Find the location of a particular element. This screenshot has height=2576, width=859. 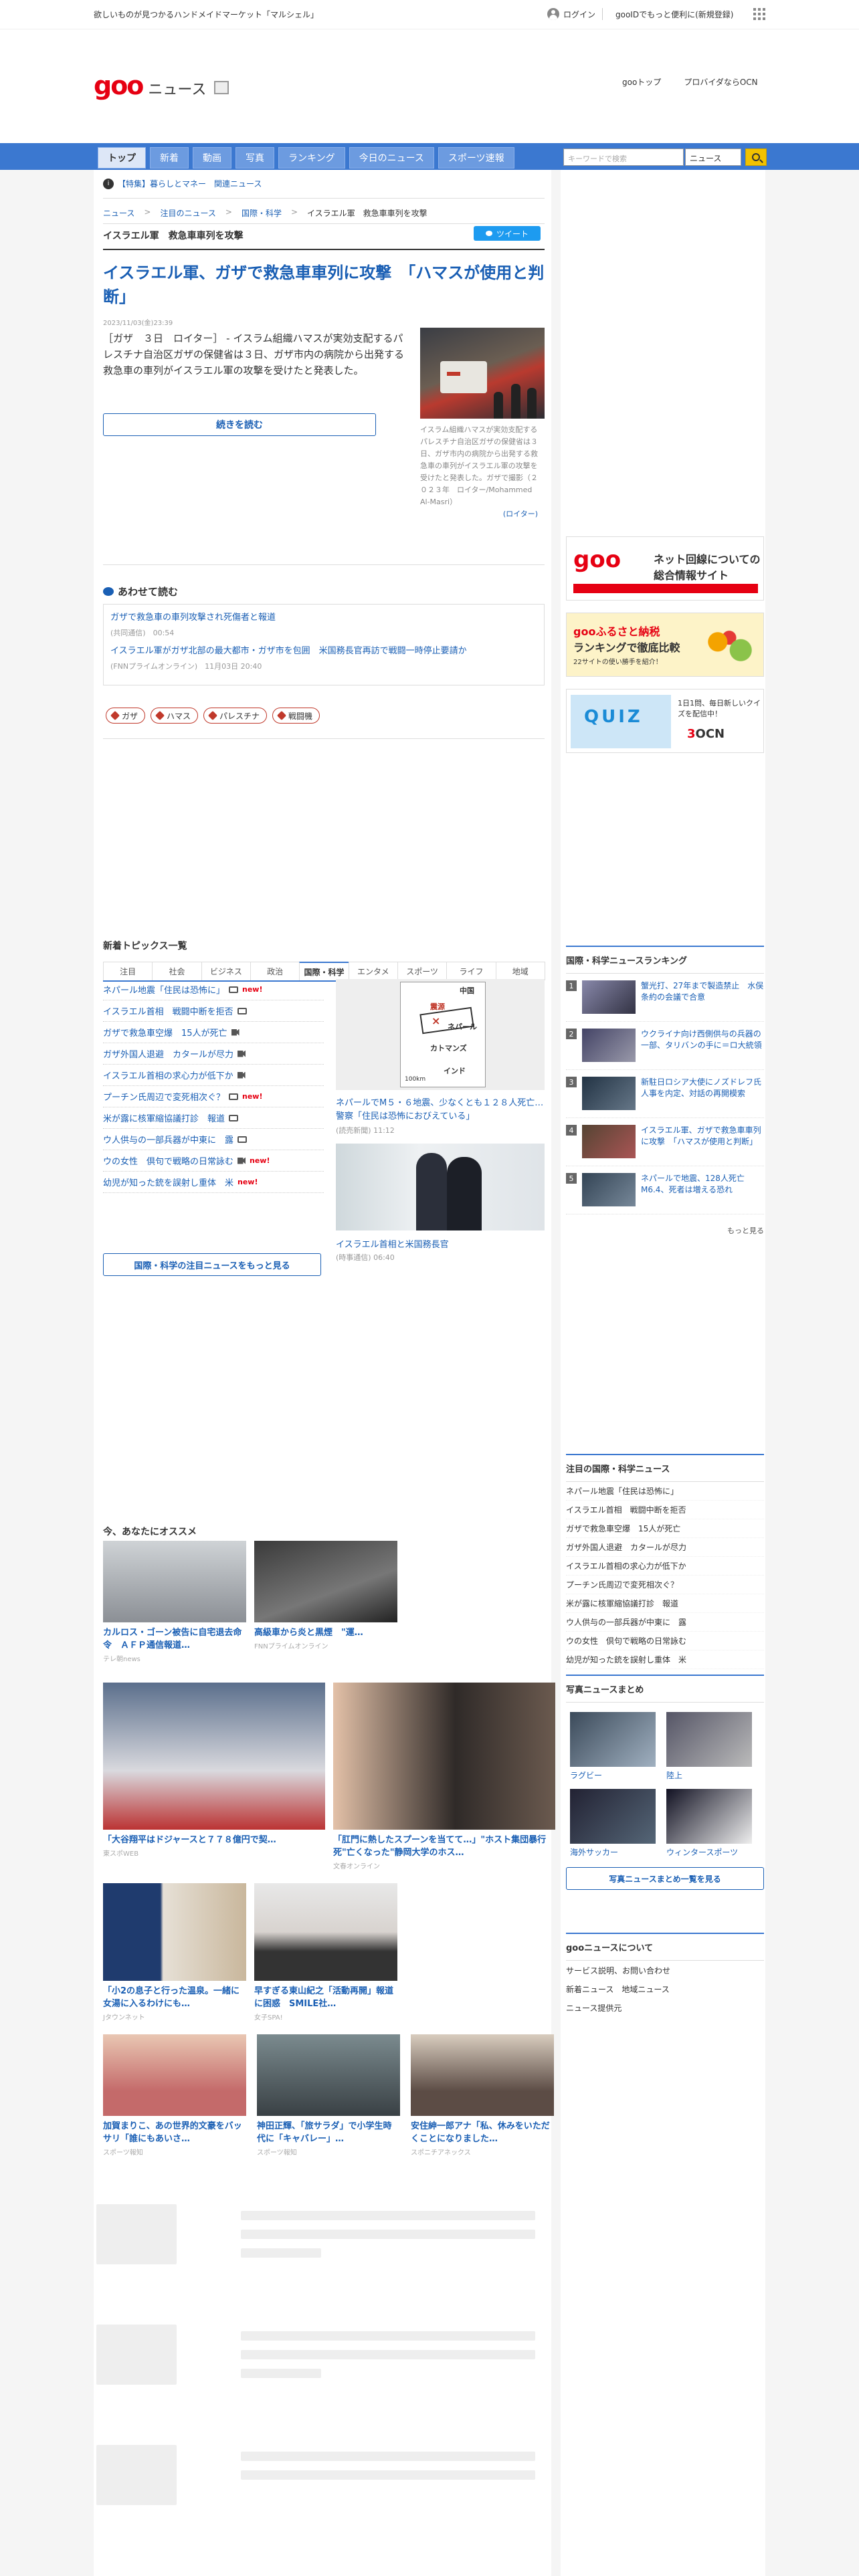

recommend-card: 安住紳一郎アナ「私、休みをいただくことになりました… スポニチアネックス is located at coordinates (482, 2095).